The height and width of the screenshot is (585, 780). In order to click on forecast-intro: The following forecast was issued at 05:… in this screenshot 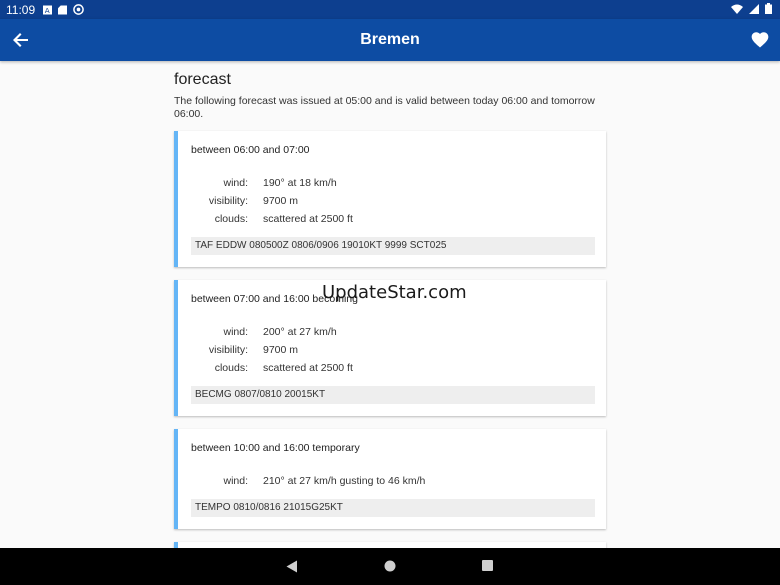, I will do `click(384, 107)`.